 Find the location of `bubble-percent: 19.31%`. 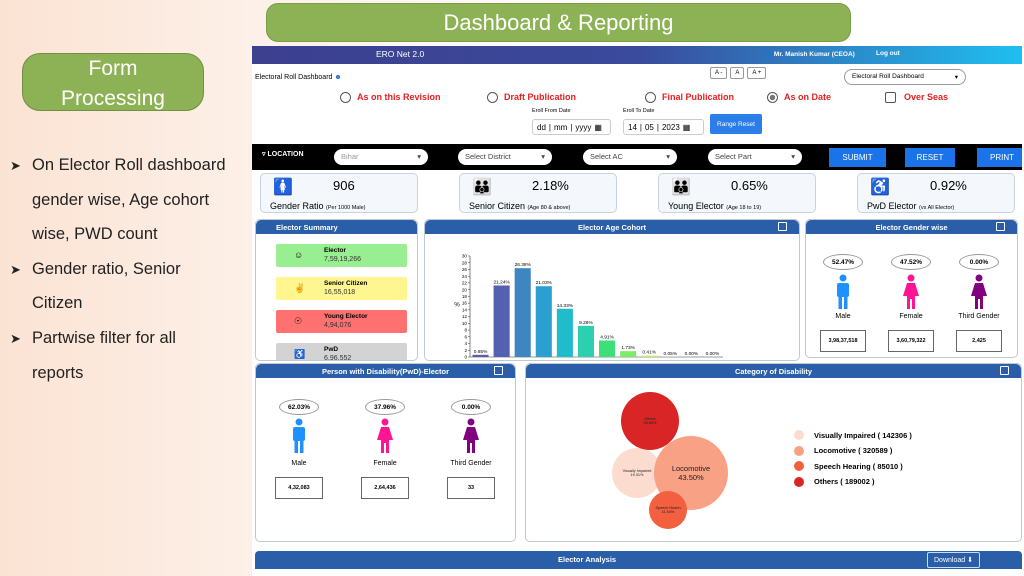

bubble-percent: 19.31% is located at coordinates (637, 475).